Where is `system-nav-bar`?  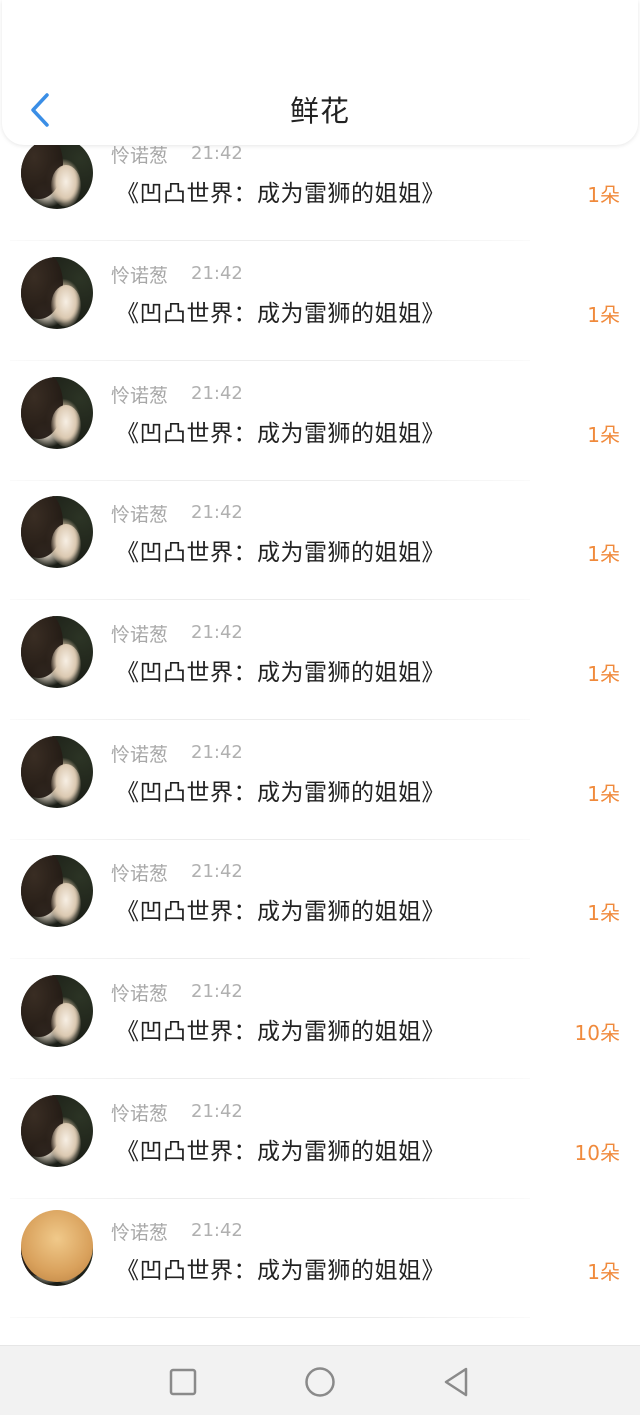
system-nav-bar is located at coordinates (320, 1380).